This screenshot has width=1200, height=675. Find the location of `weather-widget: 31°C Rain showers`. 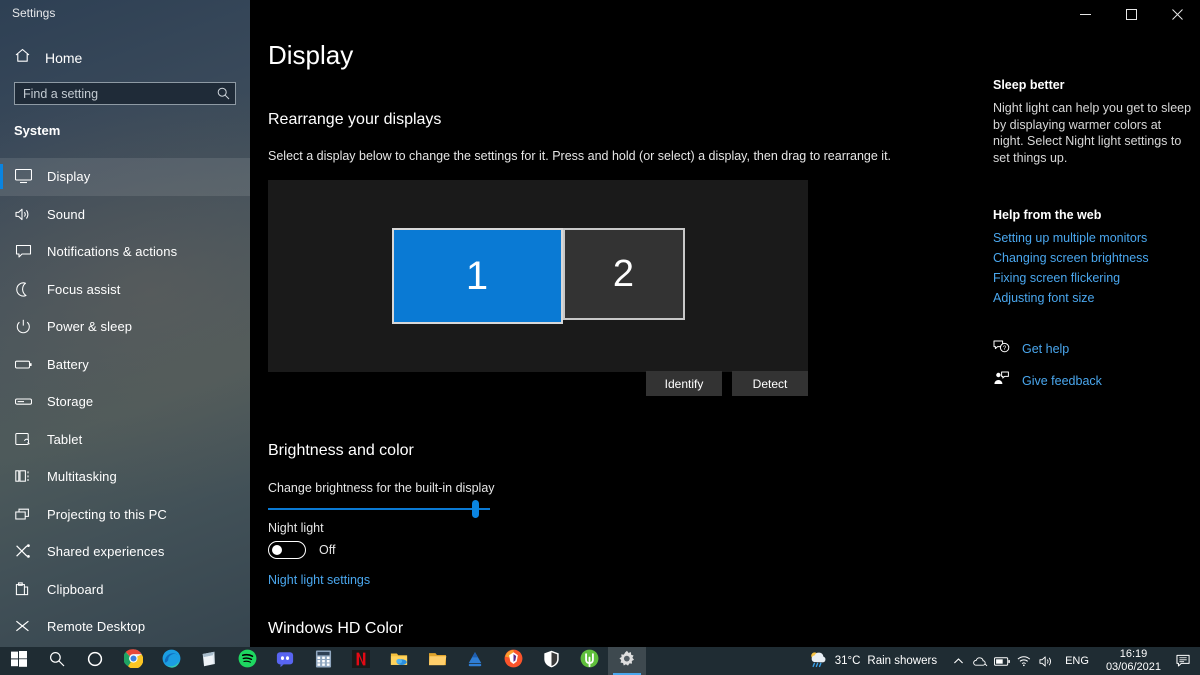

weather-widget: 31°C Rain showers is located at coordinates (874, 661).